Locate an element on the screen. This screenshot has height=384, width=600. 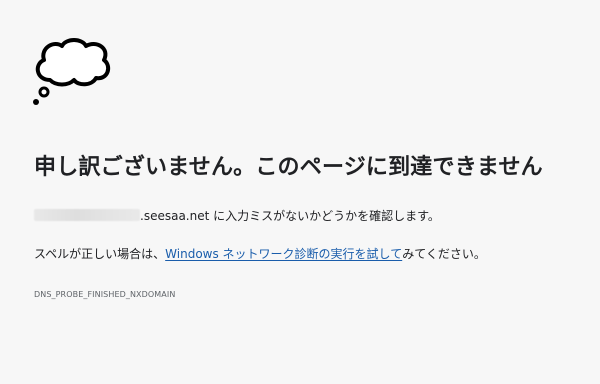
check-typo-message: .seesaa.net に入力ミスがないかどうかを確認します。 is located at coordinates (237, 216).